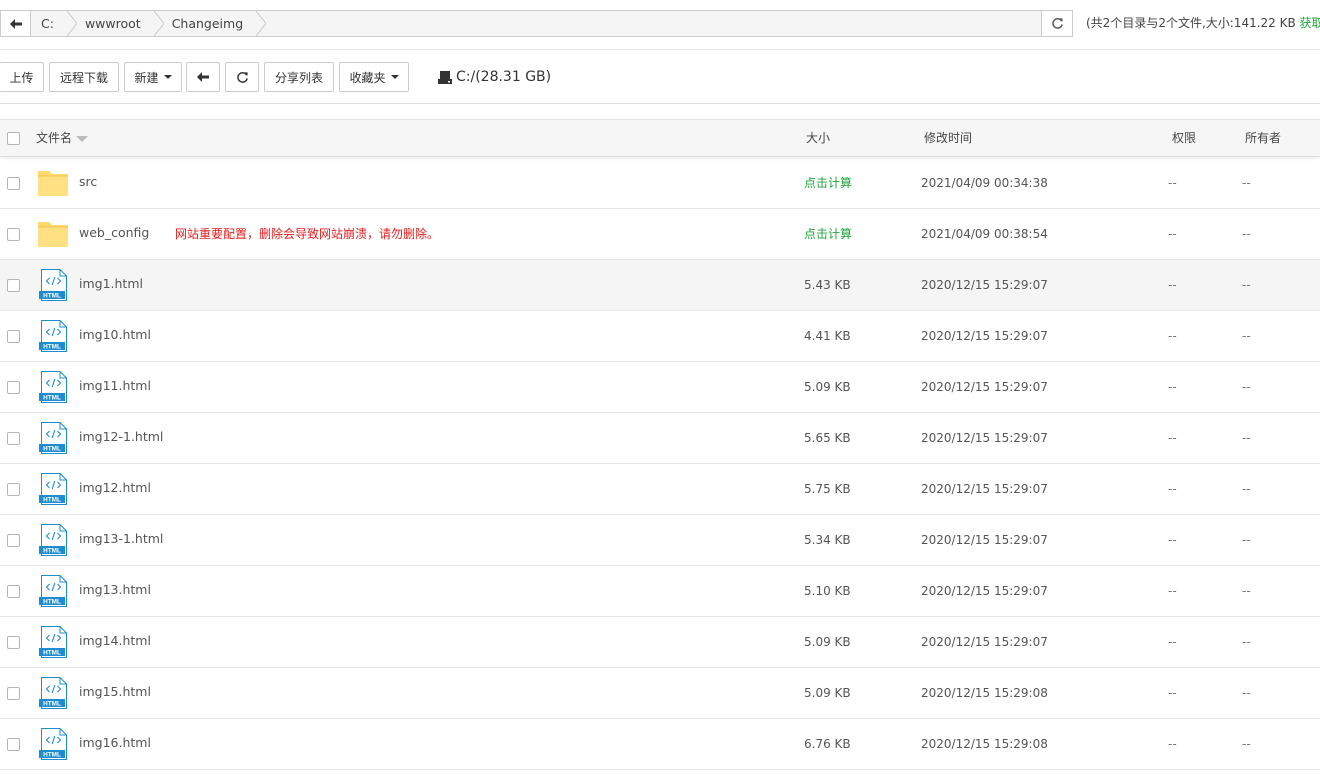 The height and width of the screenshot is (775, 1320). I want to click on caret-down-icon, so click(394, 77).